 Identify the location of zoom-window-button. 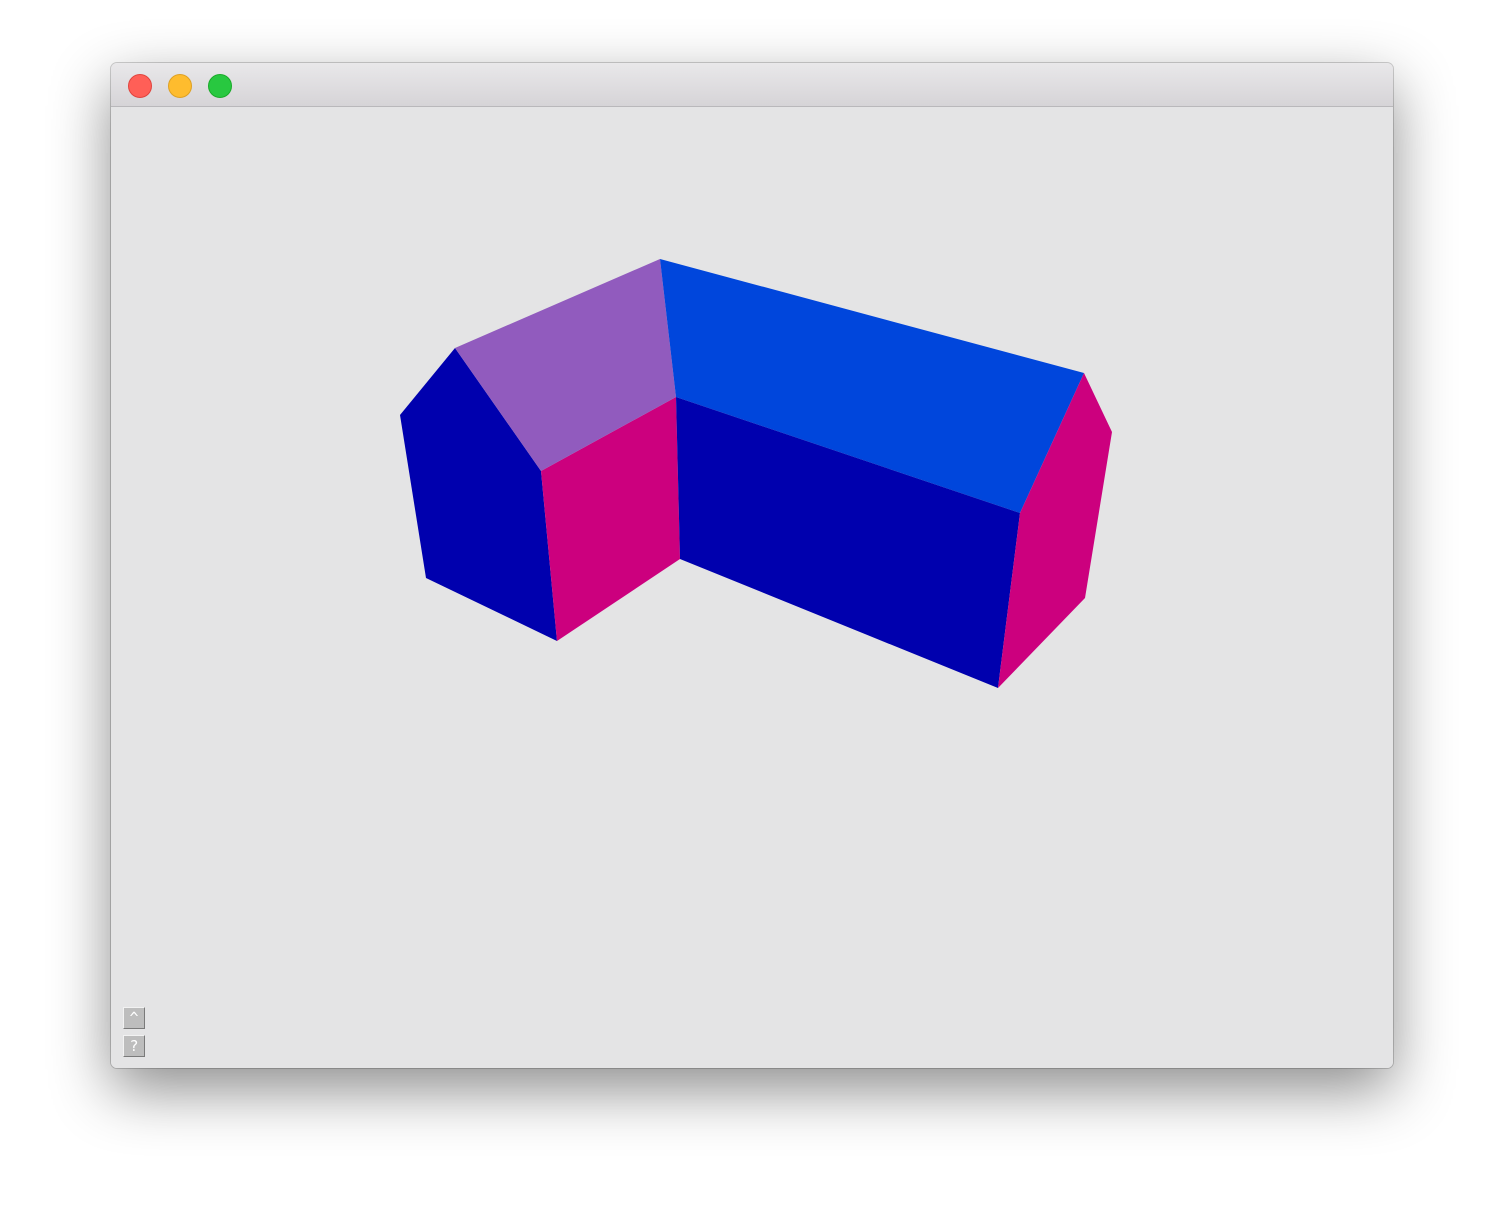
(220, 86).